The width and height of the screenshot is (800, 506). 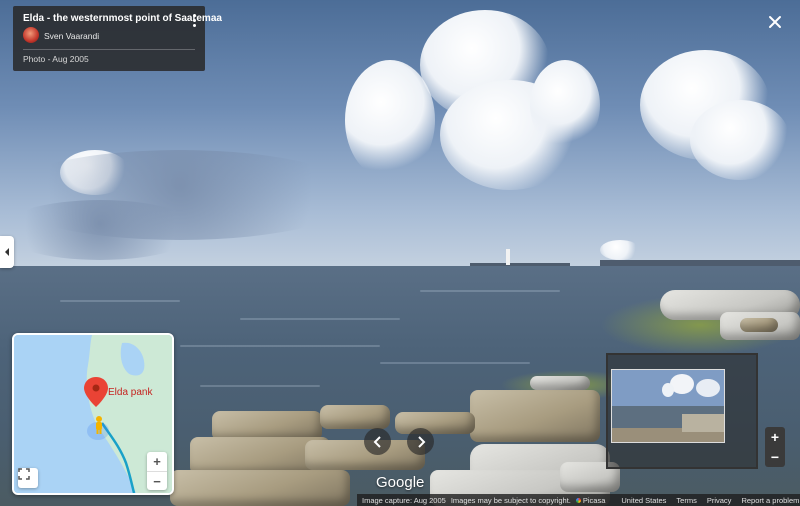 What do you see at coordinates (157, 461) in the screenshot?
I see `minimap-zoom-in-button: +` at bounding box center [157, 461].